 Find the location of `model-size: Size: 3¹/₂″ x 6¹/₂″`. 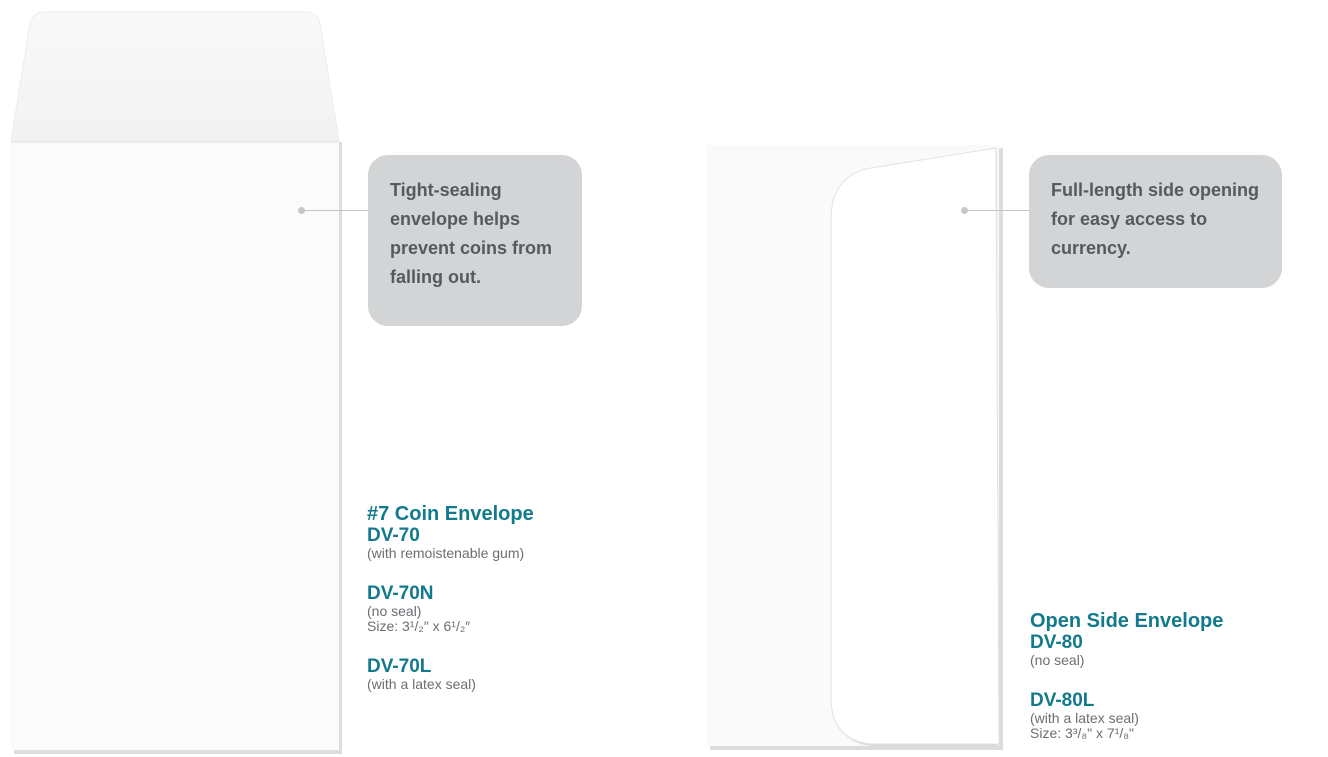

model-size: Size: 3¹/₂″ x 6¹/₂″ is located at coordinates (419, 626).